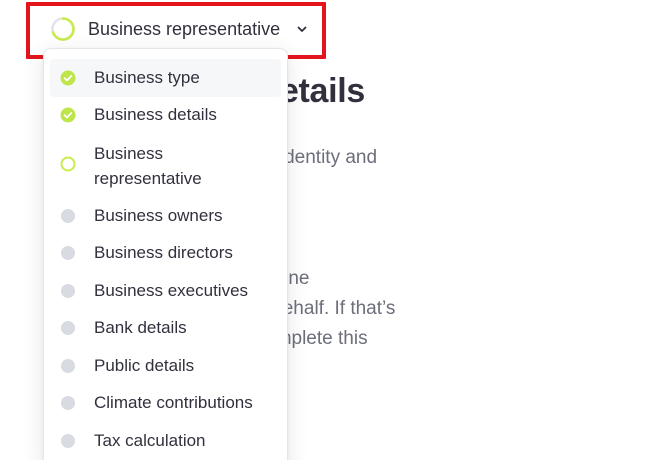  What do you see at coordinates (155, 115) in the screenshot?
I see `menu-item-label: Business details` at bounding box center [155, 115].